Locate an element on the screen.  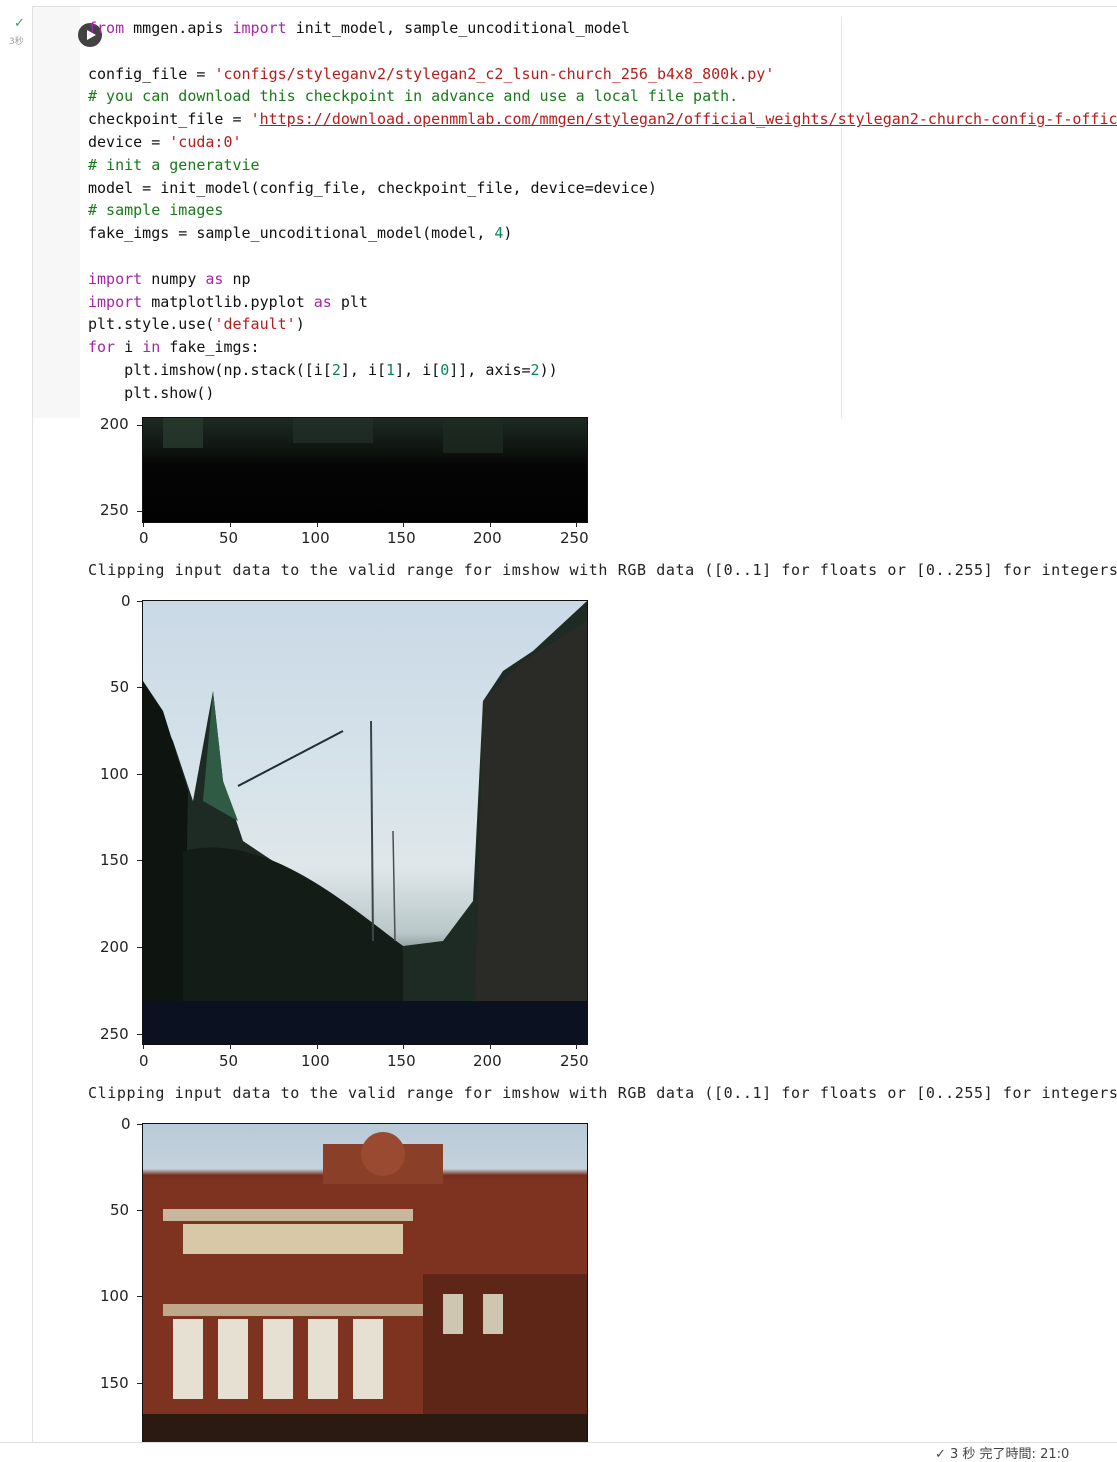
code-token: # sample images is located at coordinates (156, 210).